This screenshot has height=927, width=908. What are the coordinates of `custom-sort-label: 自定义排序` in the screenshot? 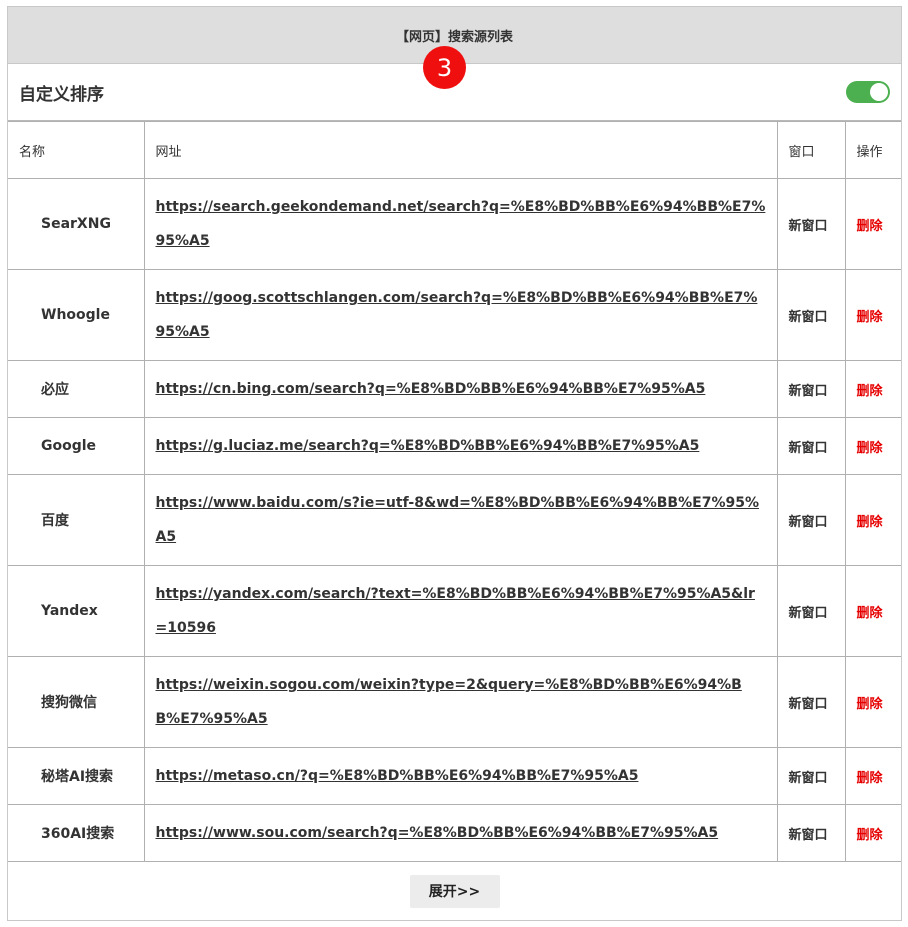 It's located at (61, 94).